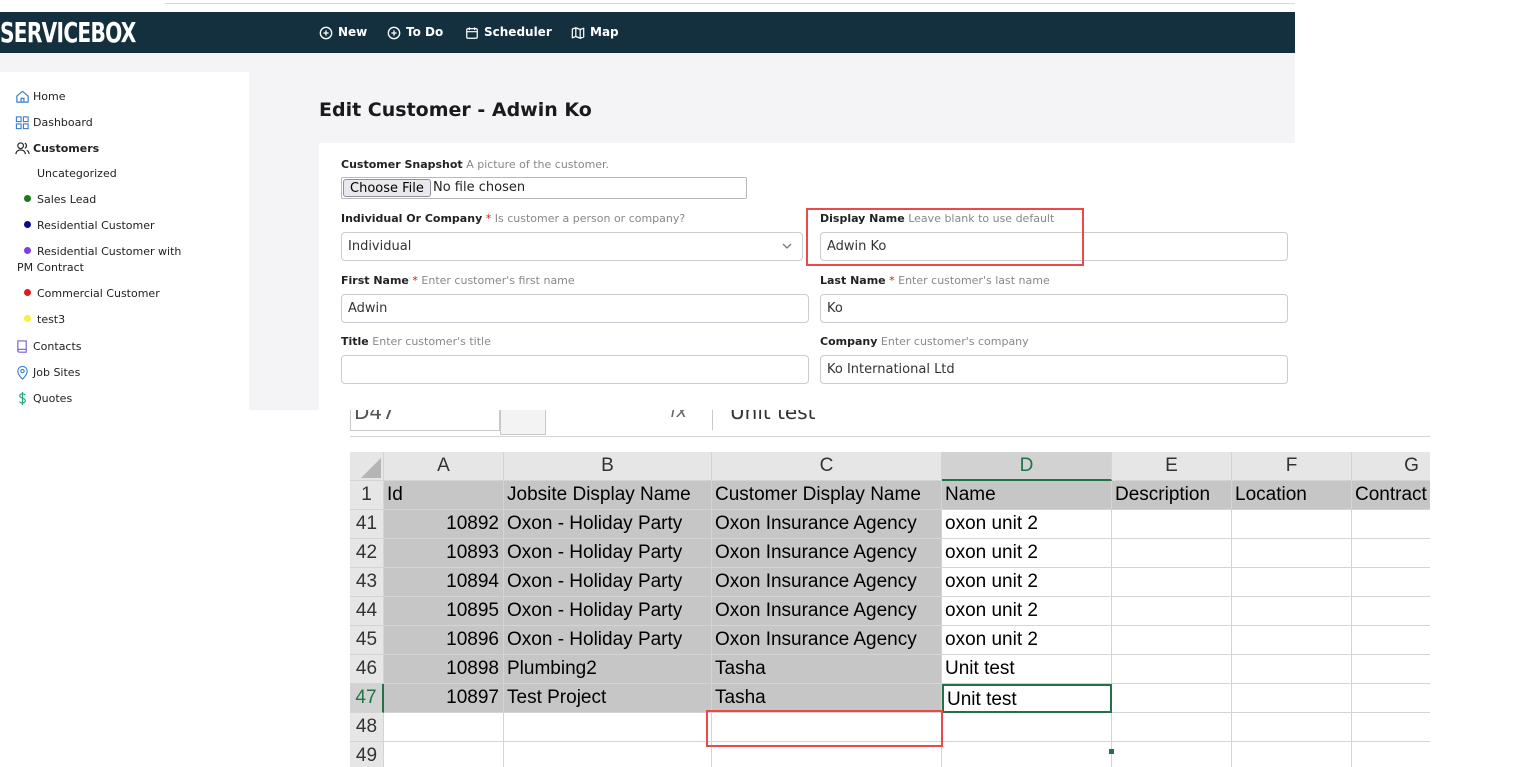 The image size is (1522, 767). Describe the element at coordinates (47, 372) in the screenshot. I see `sidebar-item-job-sites: Job Sites` at that location.